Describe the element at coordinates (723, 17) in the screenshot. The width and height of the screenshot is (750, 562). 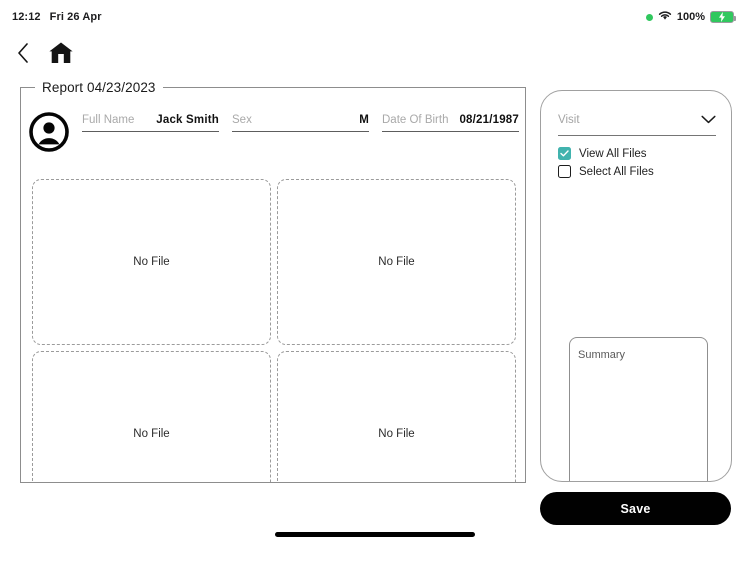
I see `battery-charging-icon` at that location.